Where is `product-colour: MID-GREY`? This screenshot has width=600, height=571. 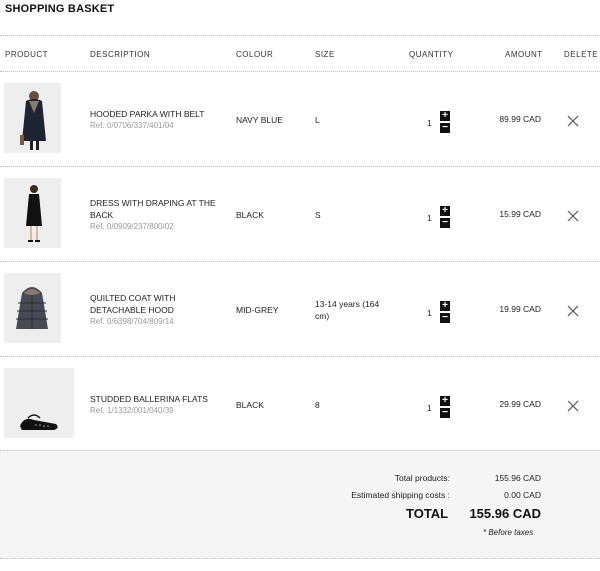 product-colour: MID-GREY is located at coordinates (257, 310).